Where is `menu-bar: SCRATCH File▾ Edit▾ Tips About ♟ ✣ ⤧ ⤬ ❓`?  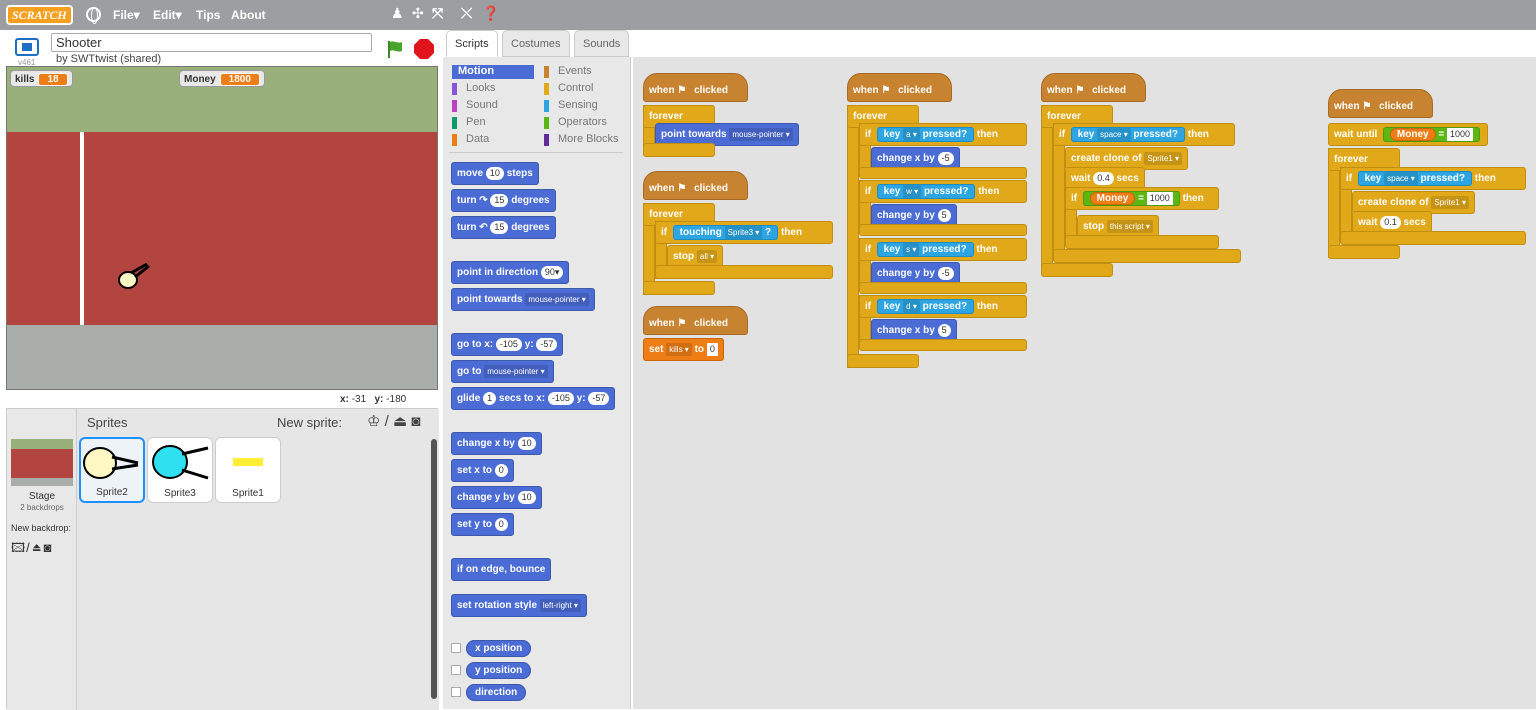 menu-bar: SCRATCH File▾ Edit▾ Tips About ♟ ✣ ⤧ ⤬ ❓ is located at coordinates (768, 15).